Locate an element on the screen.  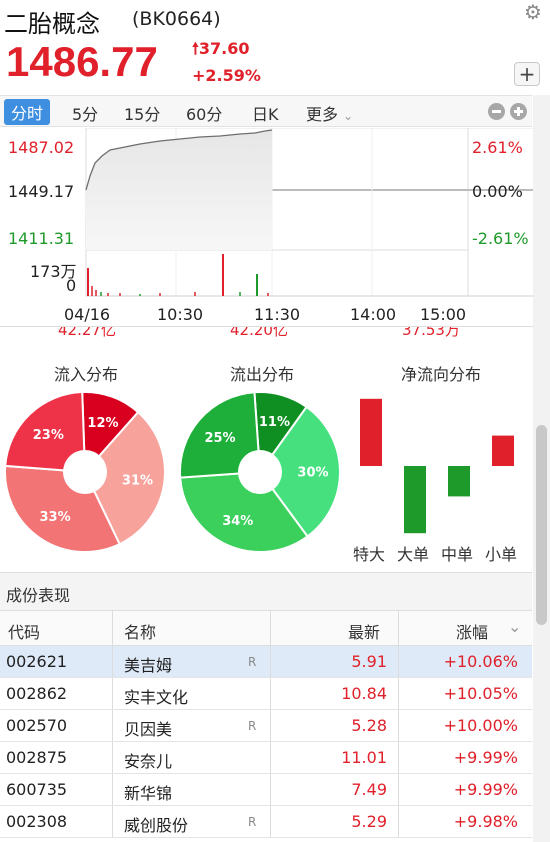
add-button: + is located at coordinates (527, 74).